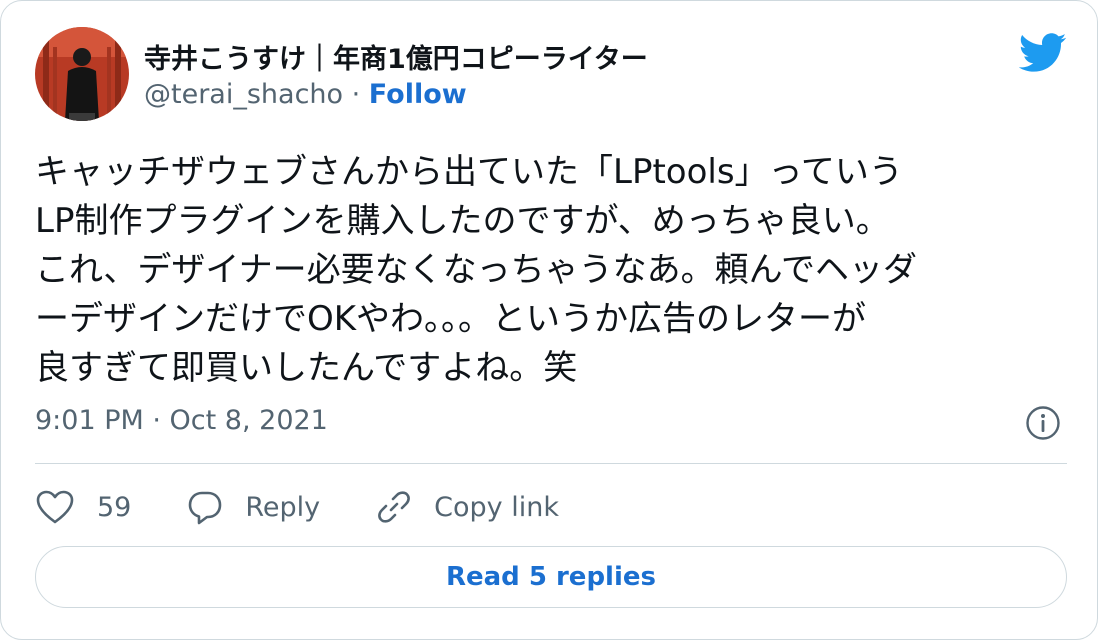 This screenshot has width=1100, height=642. What do you see at coordinates (325, 507) in the screenshot?
I see `action-bar: 59 Reply Copy link` at bounding box center [325, 507].